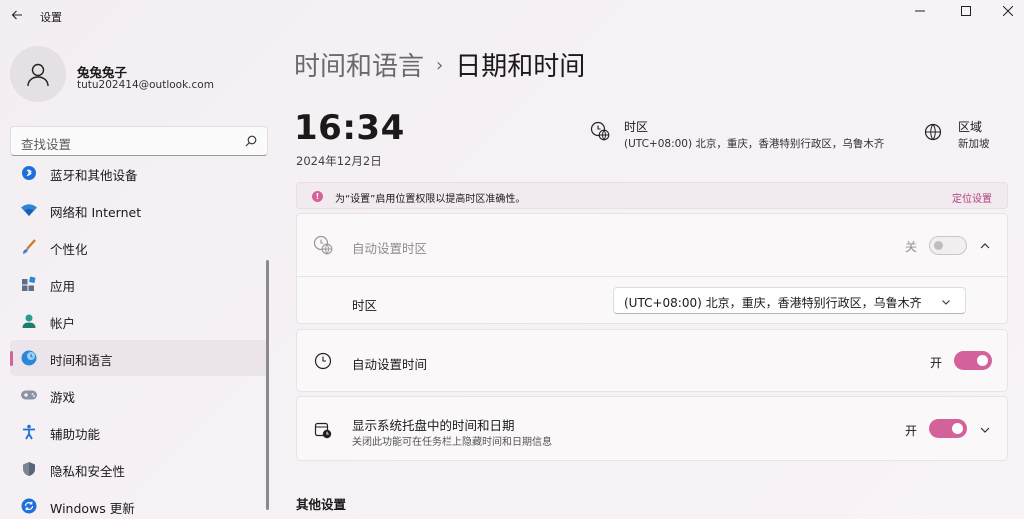 This screenshot has height=519, width=1024. Describe the element at coordinates (911, 431) in the screenshot. I see `tray-time-state: 开` at that location.